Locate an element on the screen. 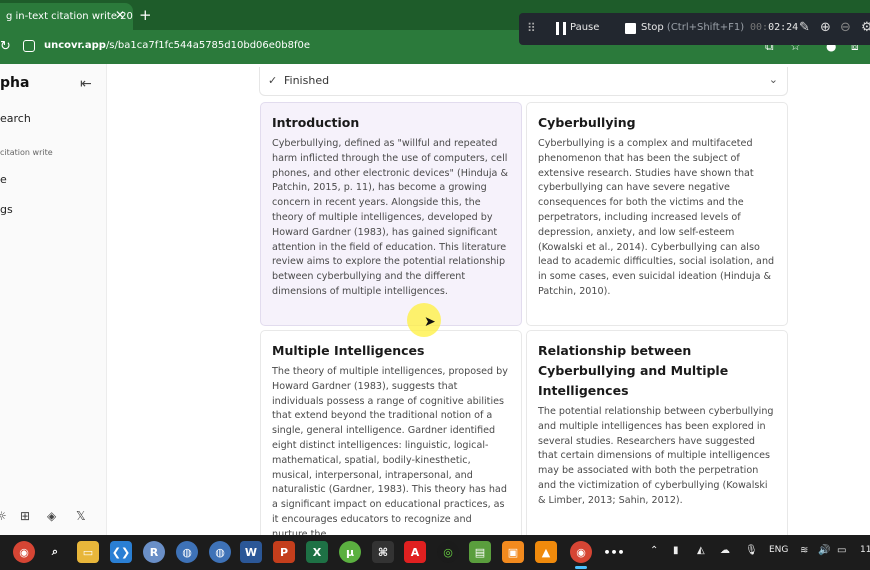  pause-button: Pause is located at coordinates (584, 27).